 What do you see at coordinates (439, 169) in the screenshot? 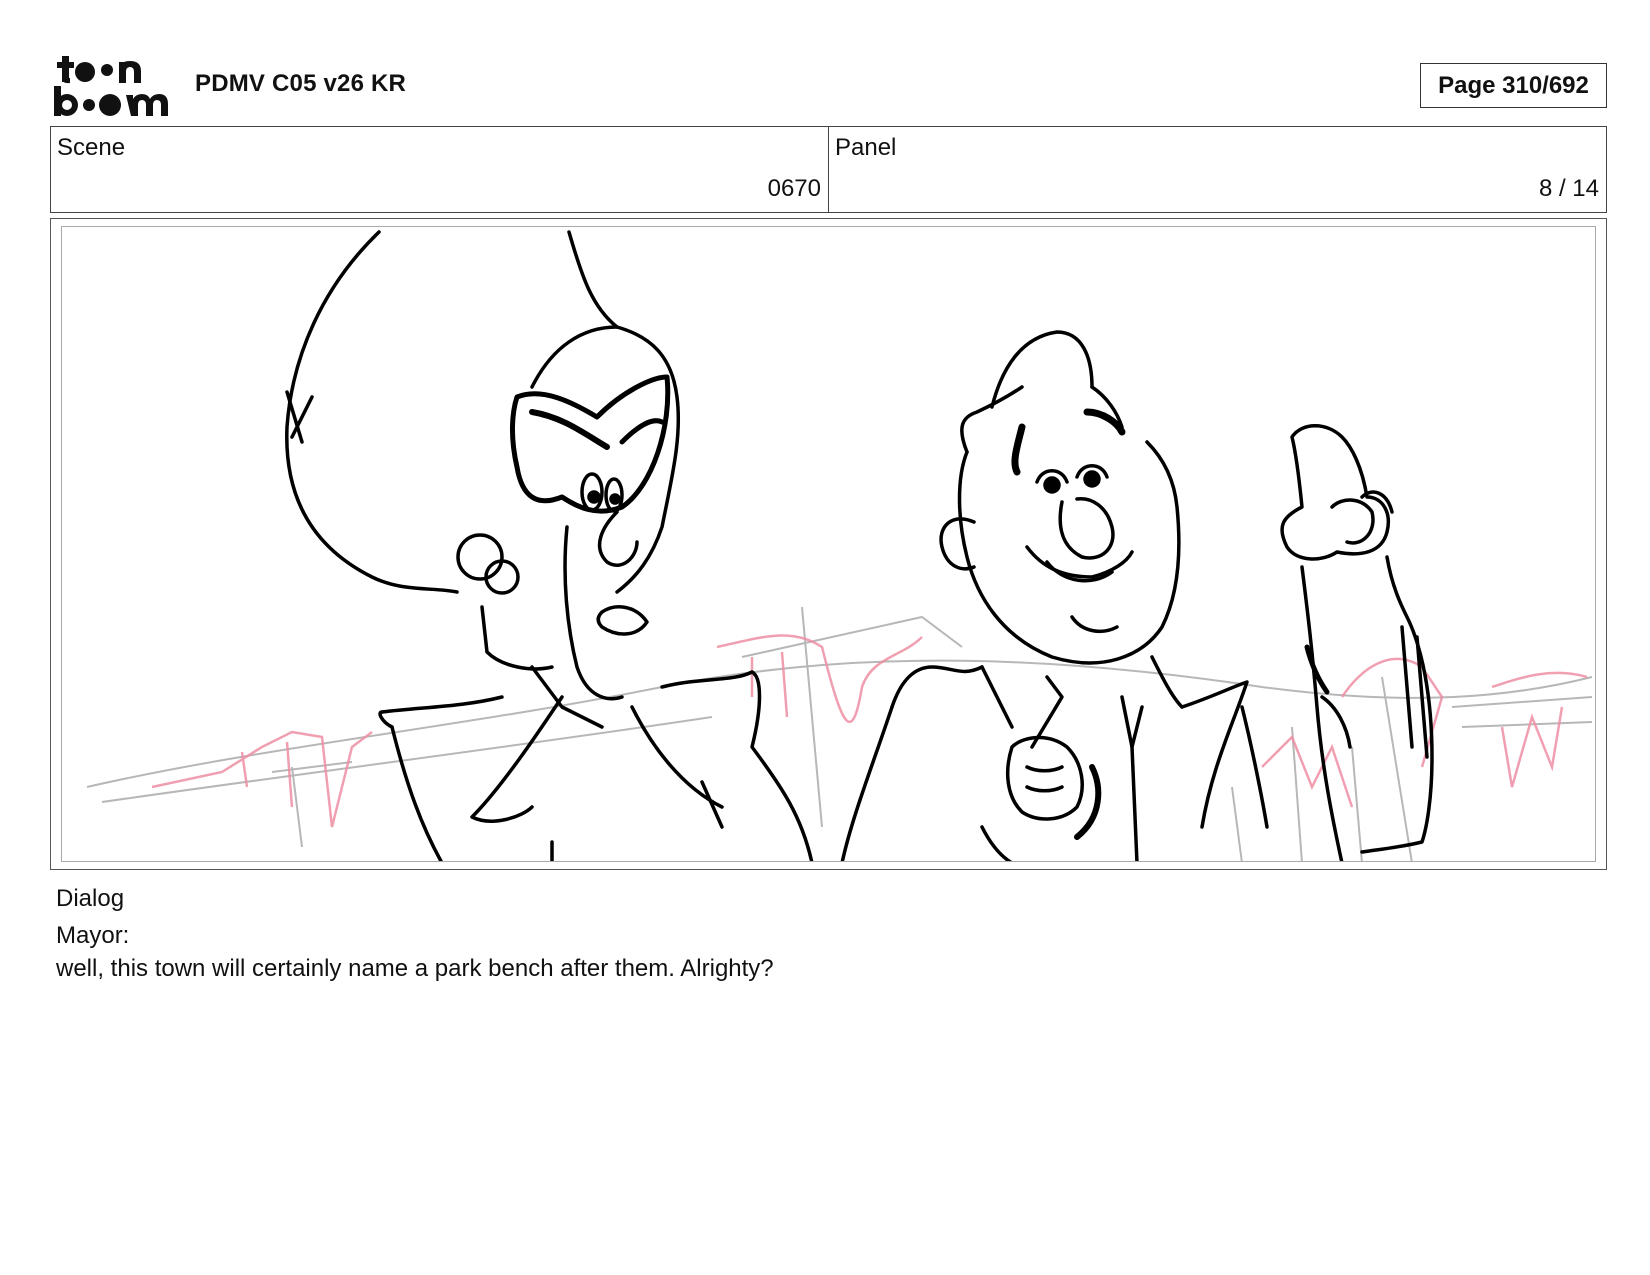
I see `scene-cell: Scene 0670` at bounding box center [439, 169].